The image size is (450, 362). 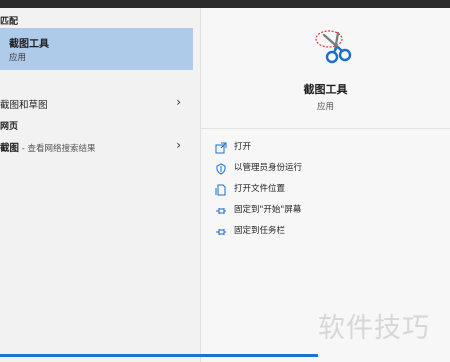 I want to click on search-box-accent, so click(x=159, y=355).